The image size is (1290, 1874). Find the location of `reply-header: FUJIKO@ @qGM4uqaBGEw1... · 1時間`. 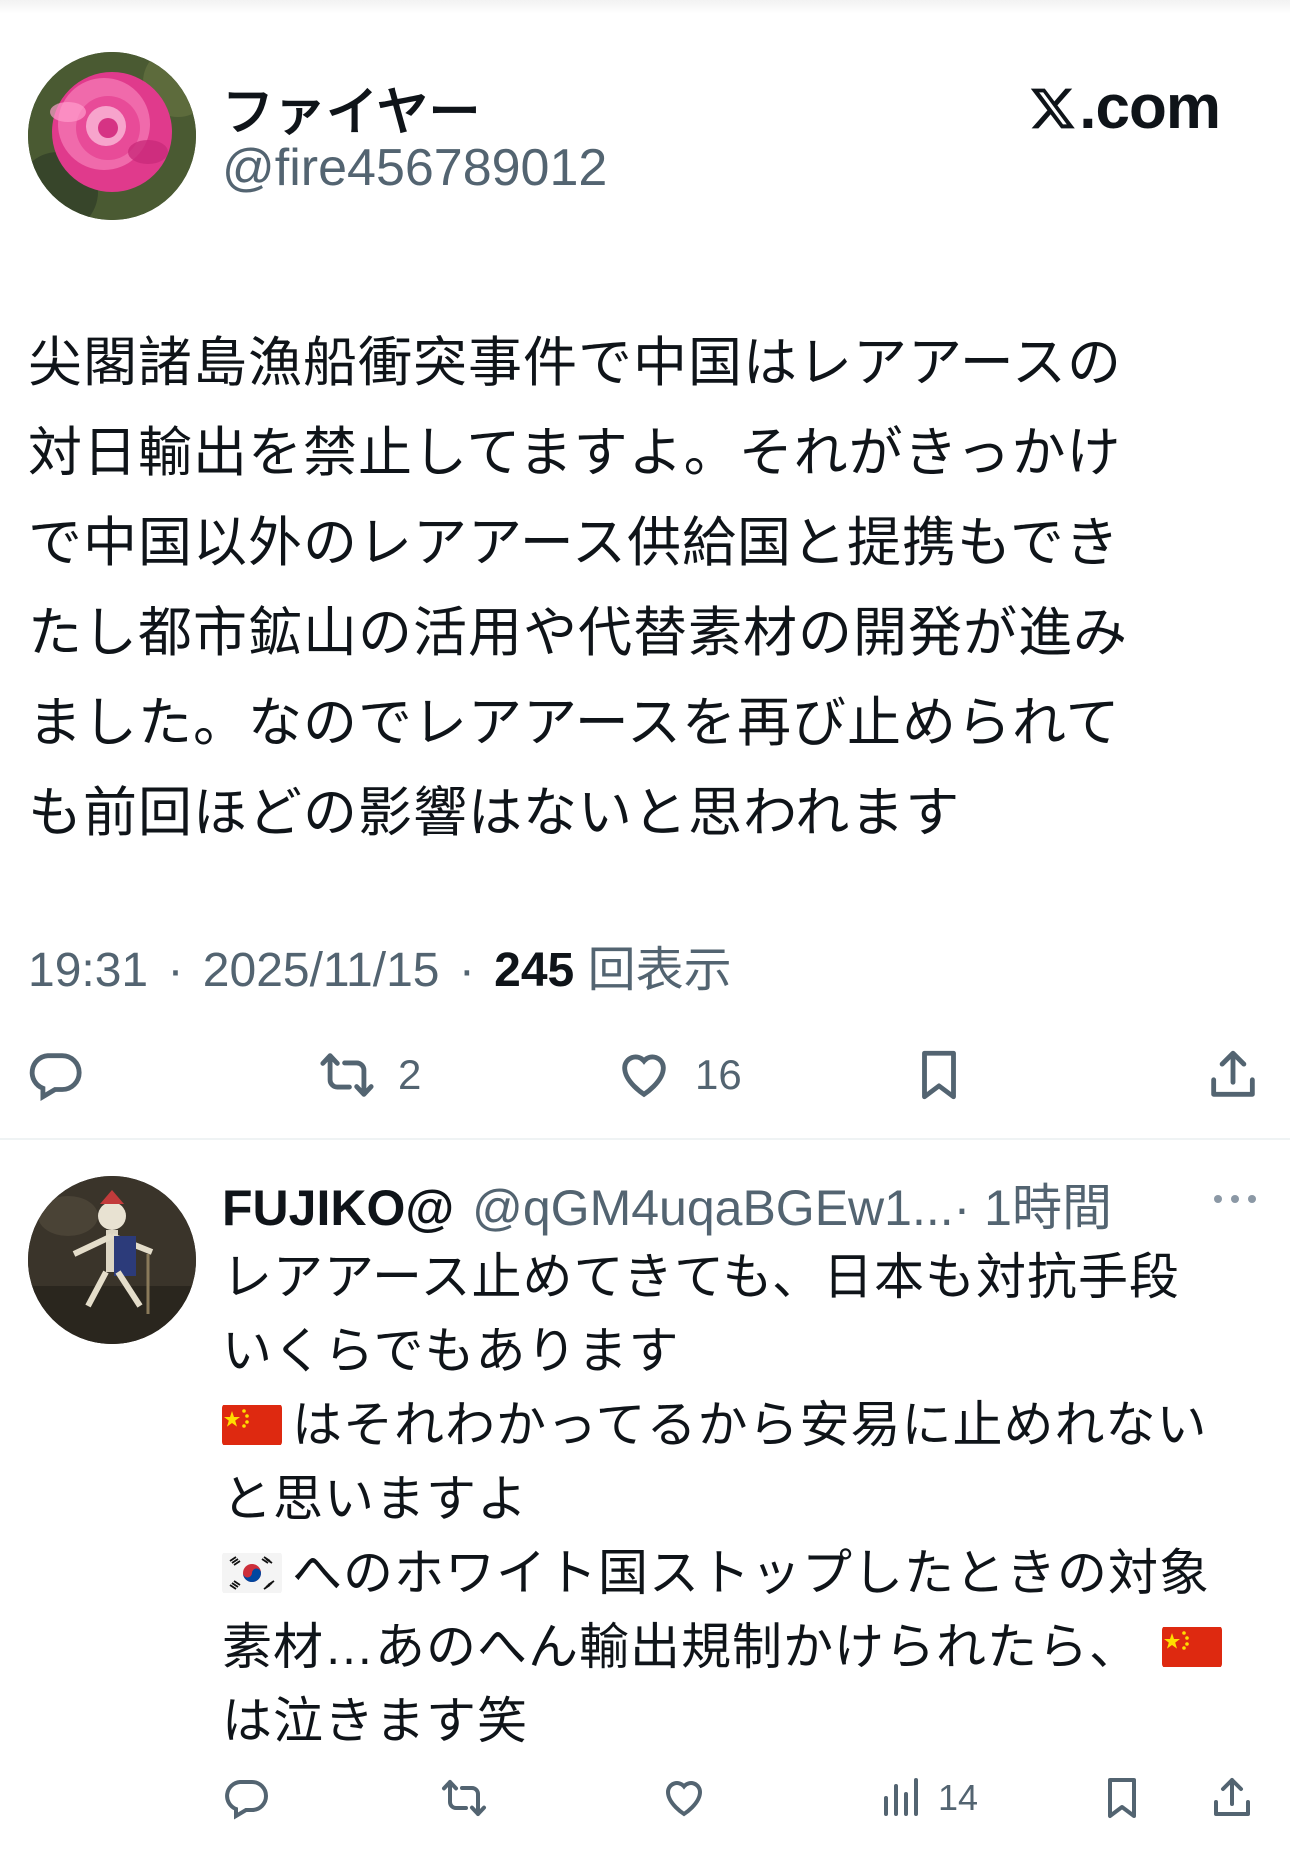

reply-header: FUJIKO@ @qGM4uqaBGEw1... · 1時間 is located at coordinates (747, 1202).